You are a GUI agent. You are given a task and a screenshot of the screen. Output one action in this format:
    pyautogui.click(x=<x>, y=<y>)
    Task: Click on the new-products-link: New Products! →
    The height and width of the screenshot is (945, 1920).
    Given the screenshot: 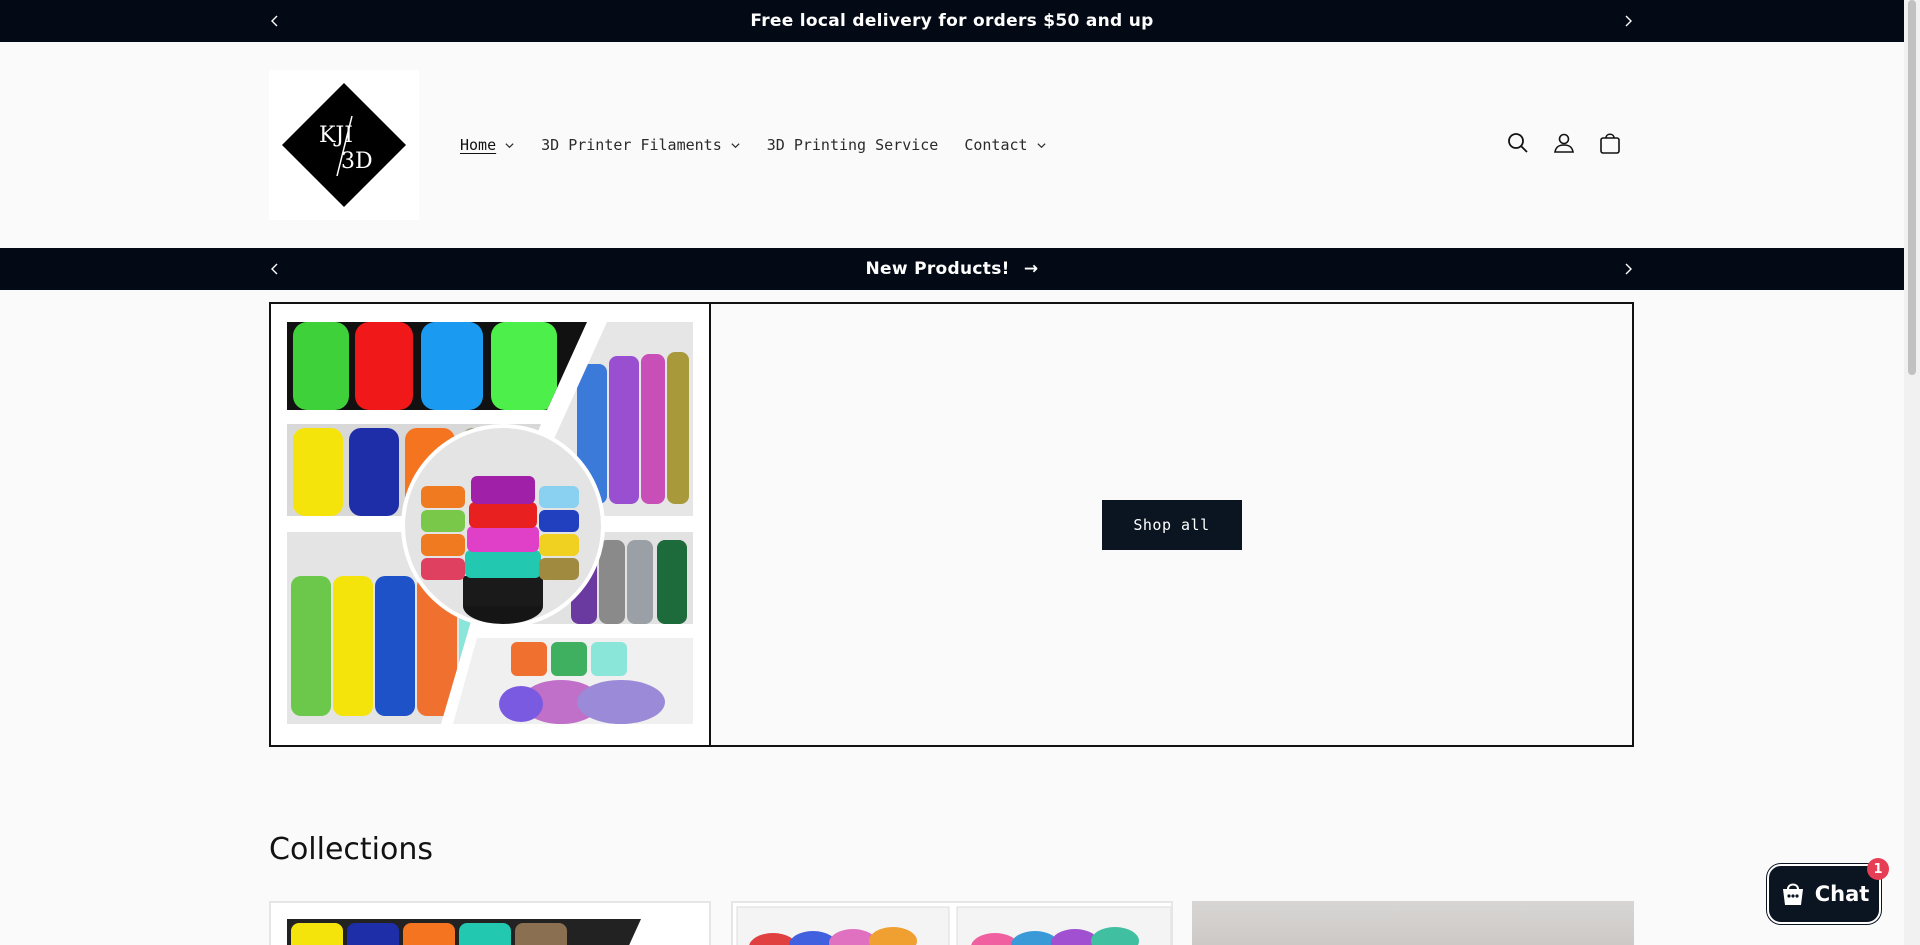 What is the action you would take?
    pyautogui.click(x=952, y=269)
    